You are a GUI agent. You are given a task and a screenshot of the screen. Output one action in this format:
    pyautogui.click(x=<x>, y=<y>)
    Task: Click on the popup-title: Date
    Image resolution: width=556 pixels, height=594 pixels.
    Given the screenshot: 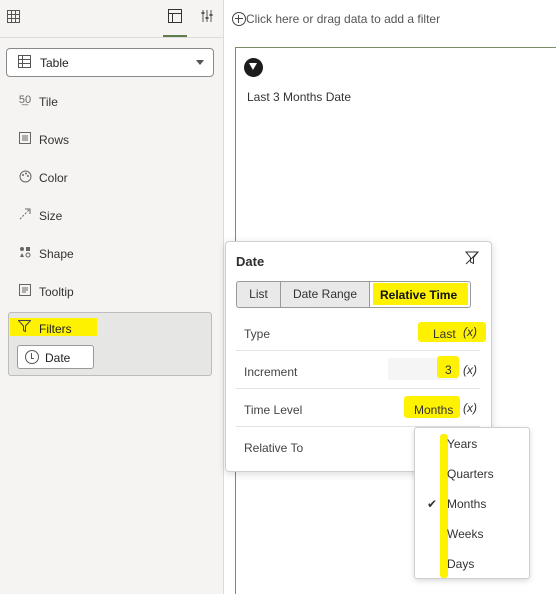 What is the action you would take?
    pyautogui.click(x=250, y=261)
    